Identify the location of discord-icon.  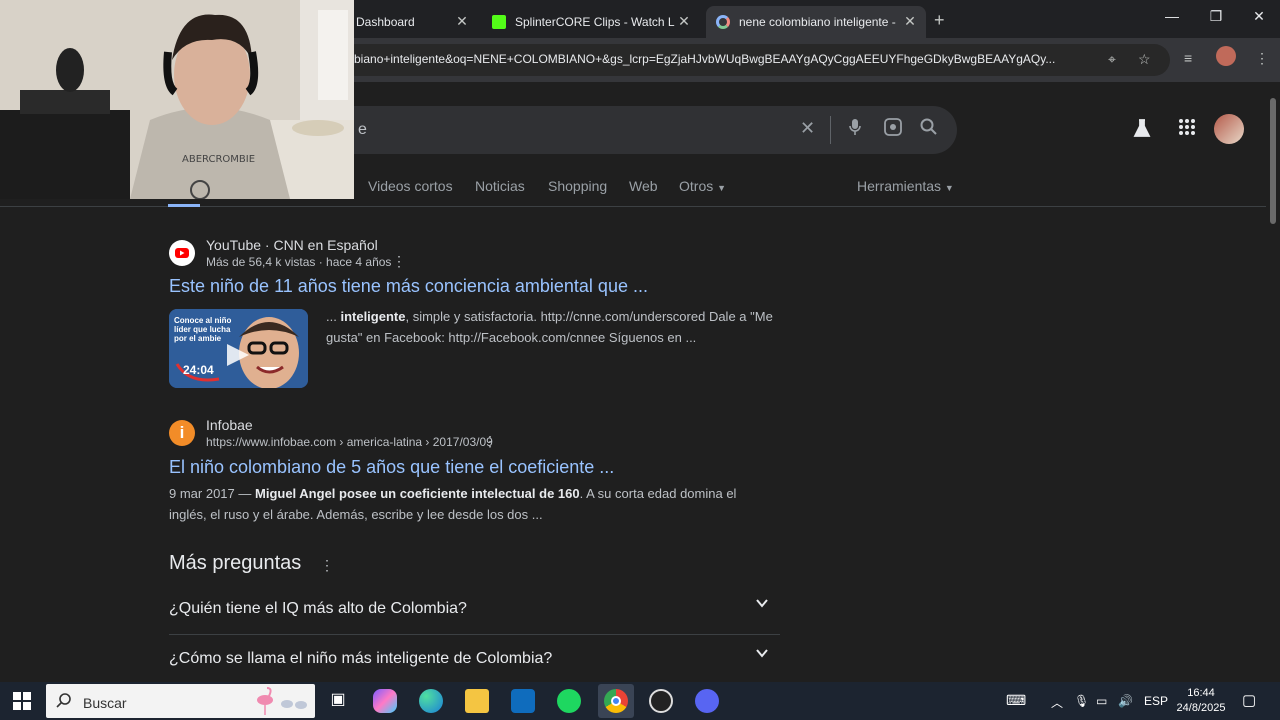
(707, 701).